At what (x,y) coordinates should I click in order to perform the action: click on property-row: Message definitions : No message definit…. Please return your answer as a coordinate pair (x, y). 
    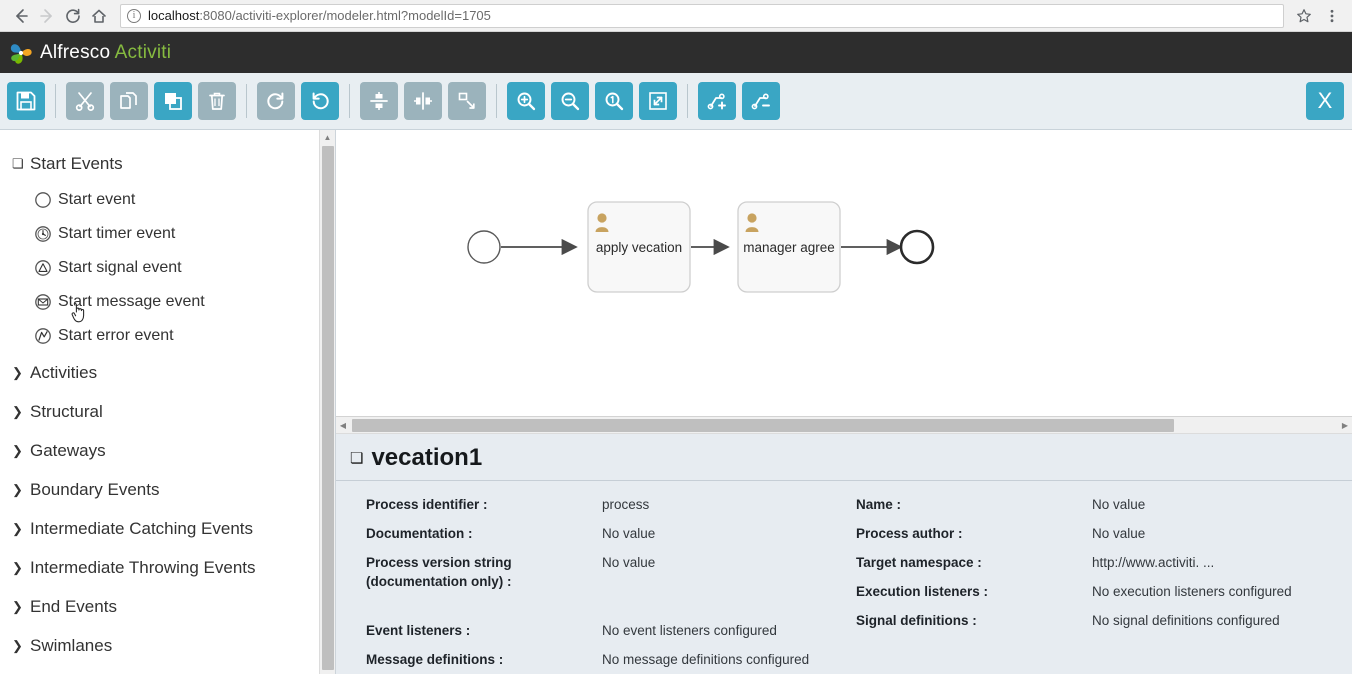
    Looking at the image, I should click on (611, 659).